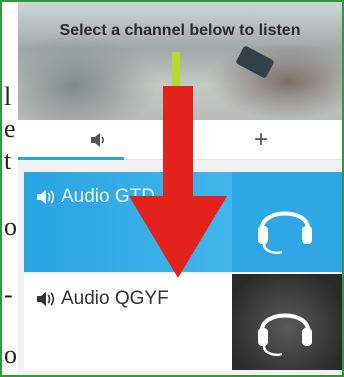 This screenshot has height=377, width=344. What do you see at coordinates (10, 128) in the screenshot?
I see `background-text-fragment: e` at bounding box center [10, 128].